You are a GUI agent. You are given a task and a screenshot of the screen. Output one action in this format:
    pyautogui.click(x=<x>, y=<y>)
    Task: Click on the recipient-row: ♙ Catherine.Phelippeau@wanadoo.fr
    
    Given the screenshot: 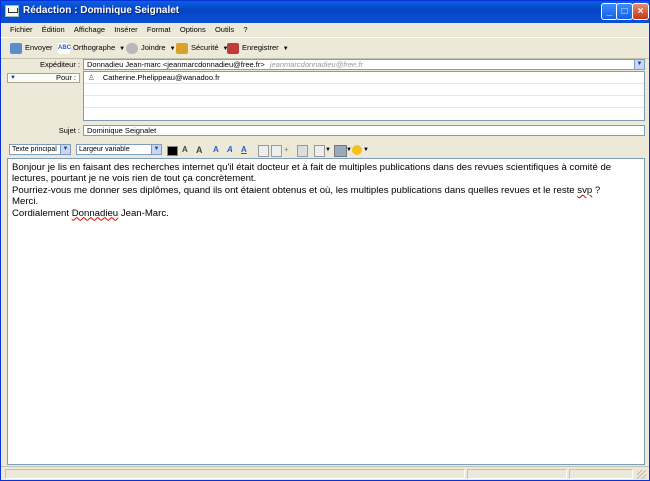 What is the action you would take?
    pyautogui.click(x=364, y=78)
    